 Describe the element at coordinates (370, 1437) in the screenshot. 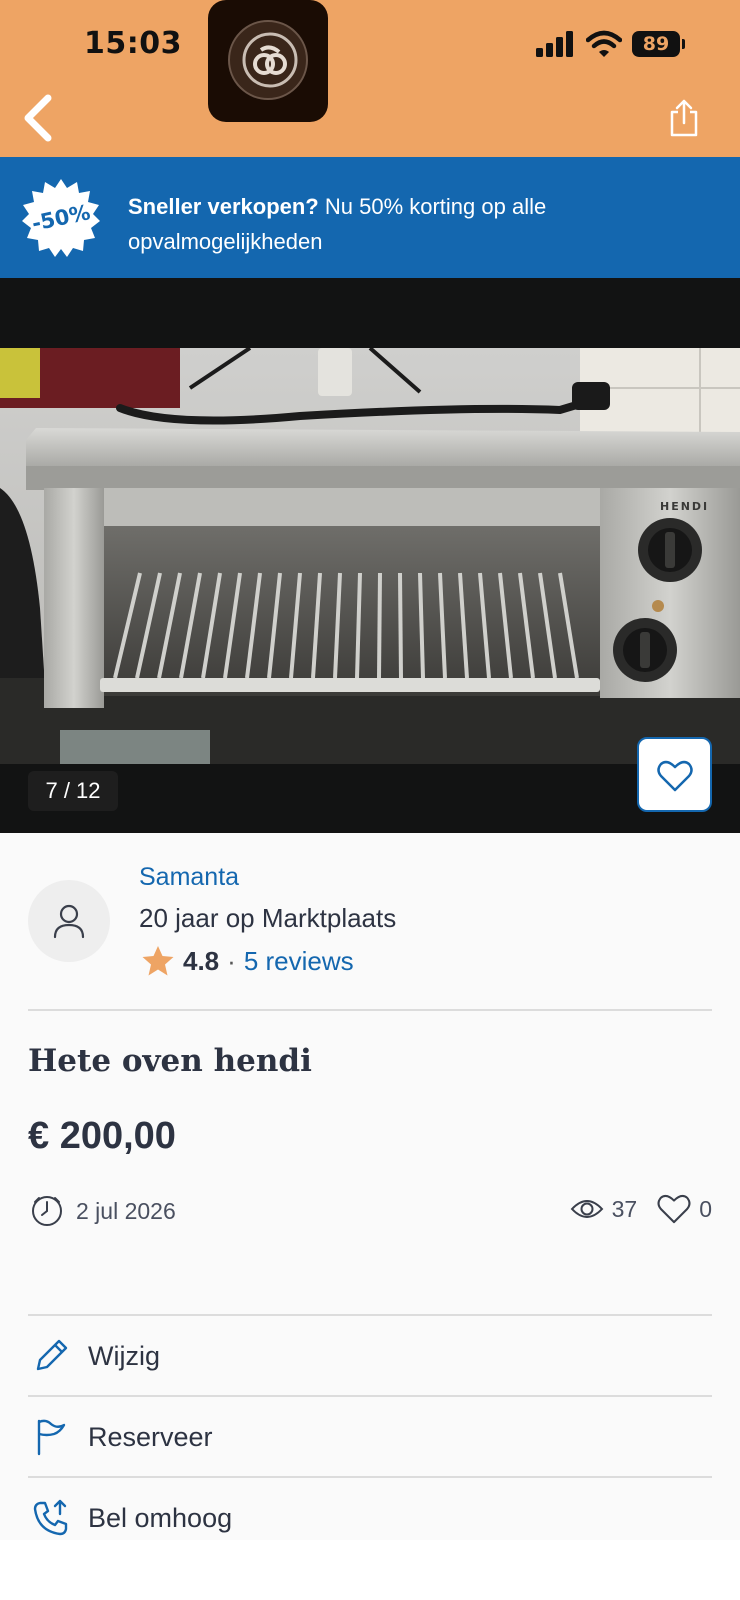

I see `reserve-button: Reserveer` at that location.